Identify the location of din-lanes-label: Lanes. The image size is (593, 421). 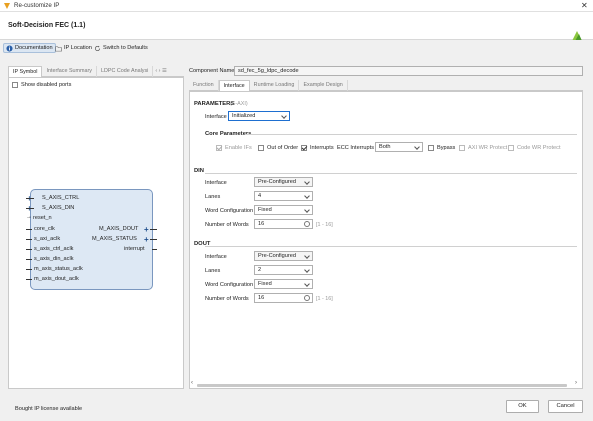
(213, 197).